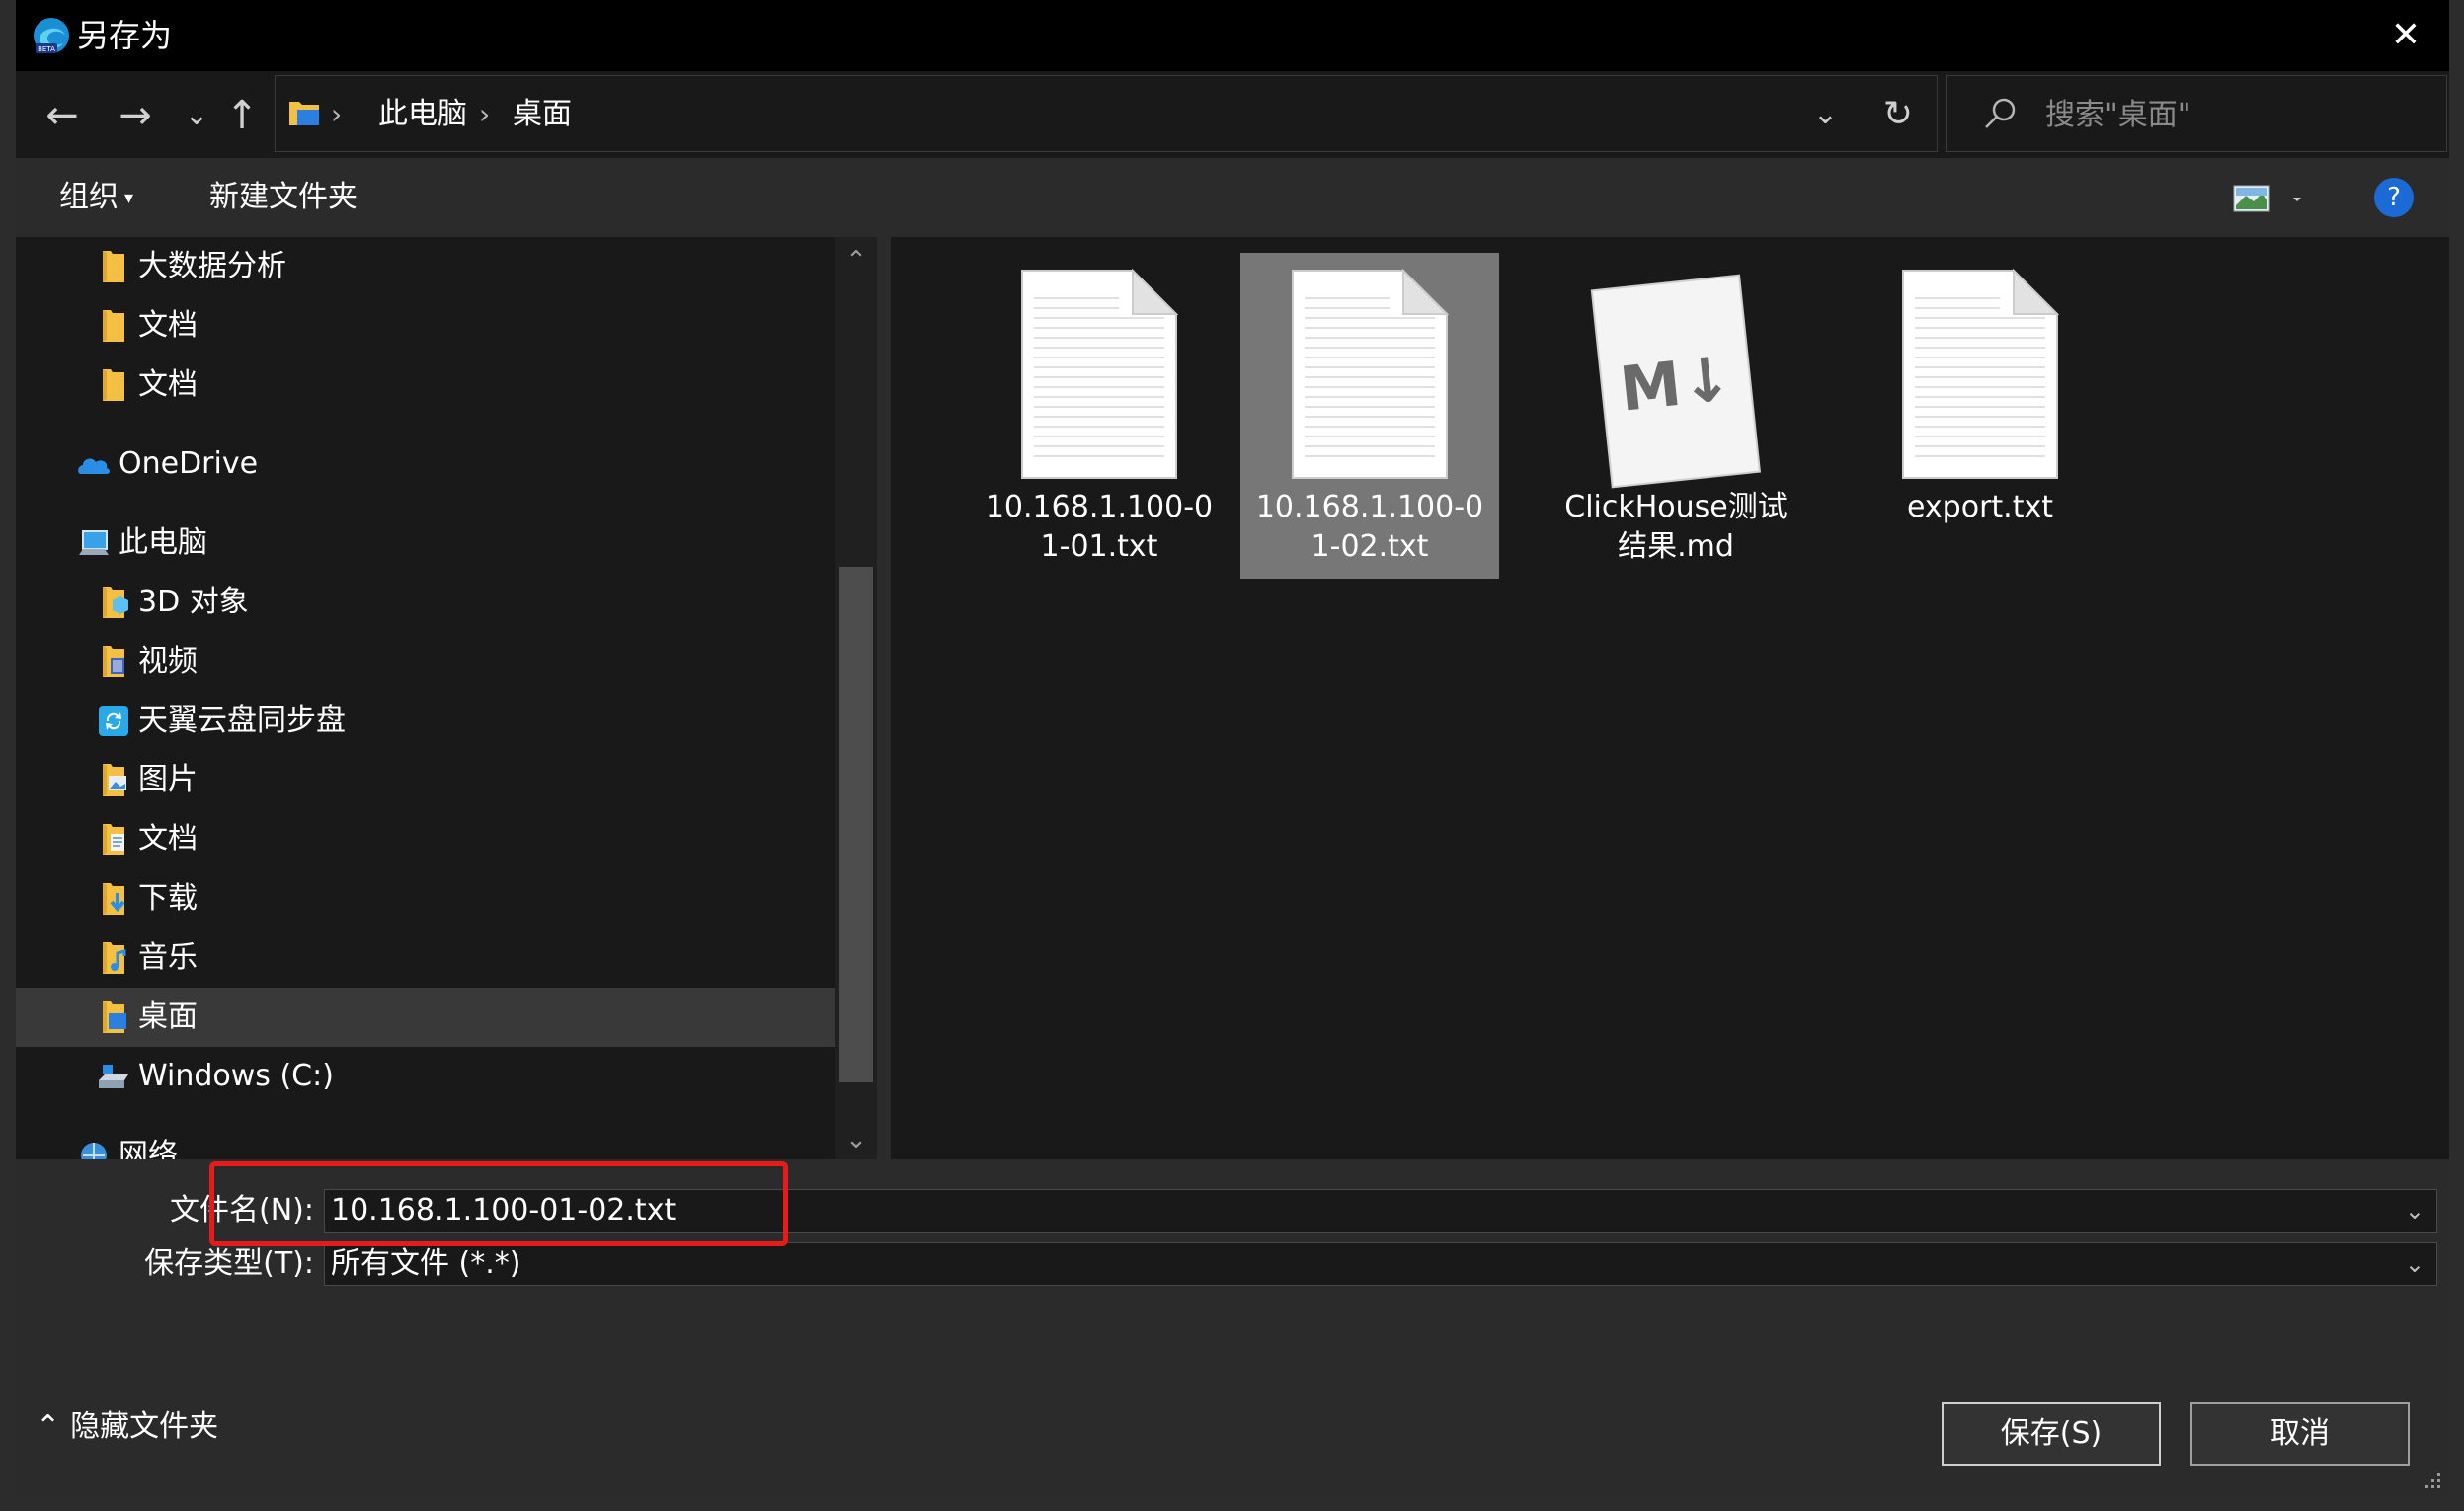 The image size is (2464, 1511). I want to click on tree-item-label: 视频, so click(168, 661).